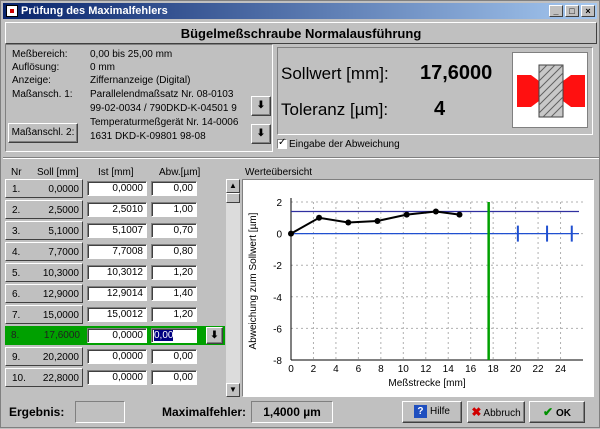  I want to click on table-row: 8. 17,6000, so click(44, 335).